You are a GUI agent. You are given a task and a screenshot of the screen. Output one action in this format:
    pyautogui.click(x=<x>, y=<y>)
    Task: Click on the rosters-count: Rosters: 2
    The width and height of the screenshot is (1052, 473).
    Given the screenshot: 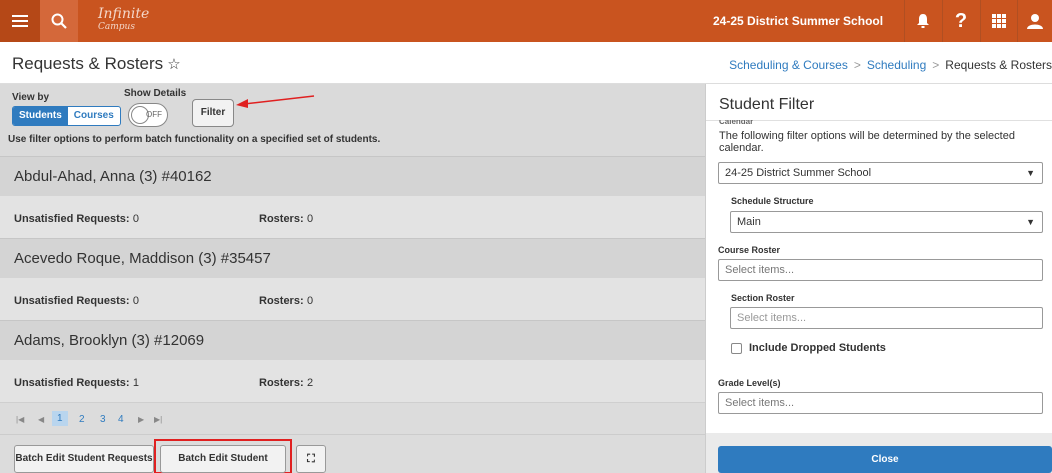 What is the action you would take?
    pyautogui.click(x=286, y=383)
    